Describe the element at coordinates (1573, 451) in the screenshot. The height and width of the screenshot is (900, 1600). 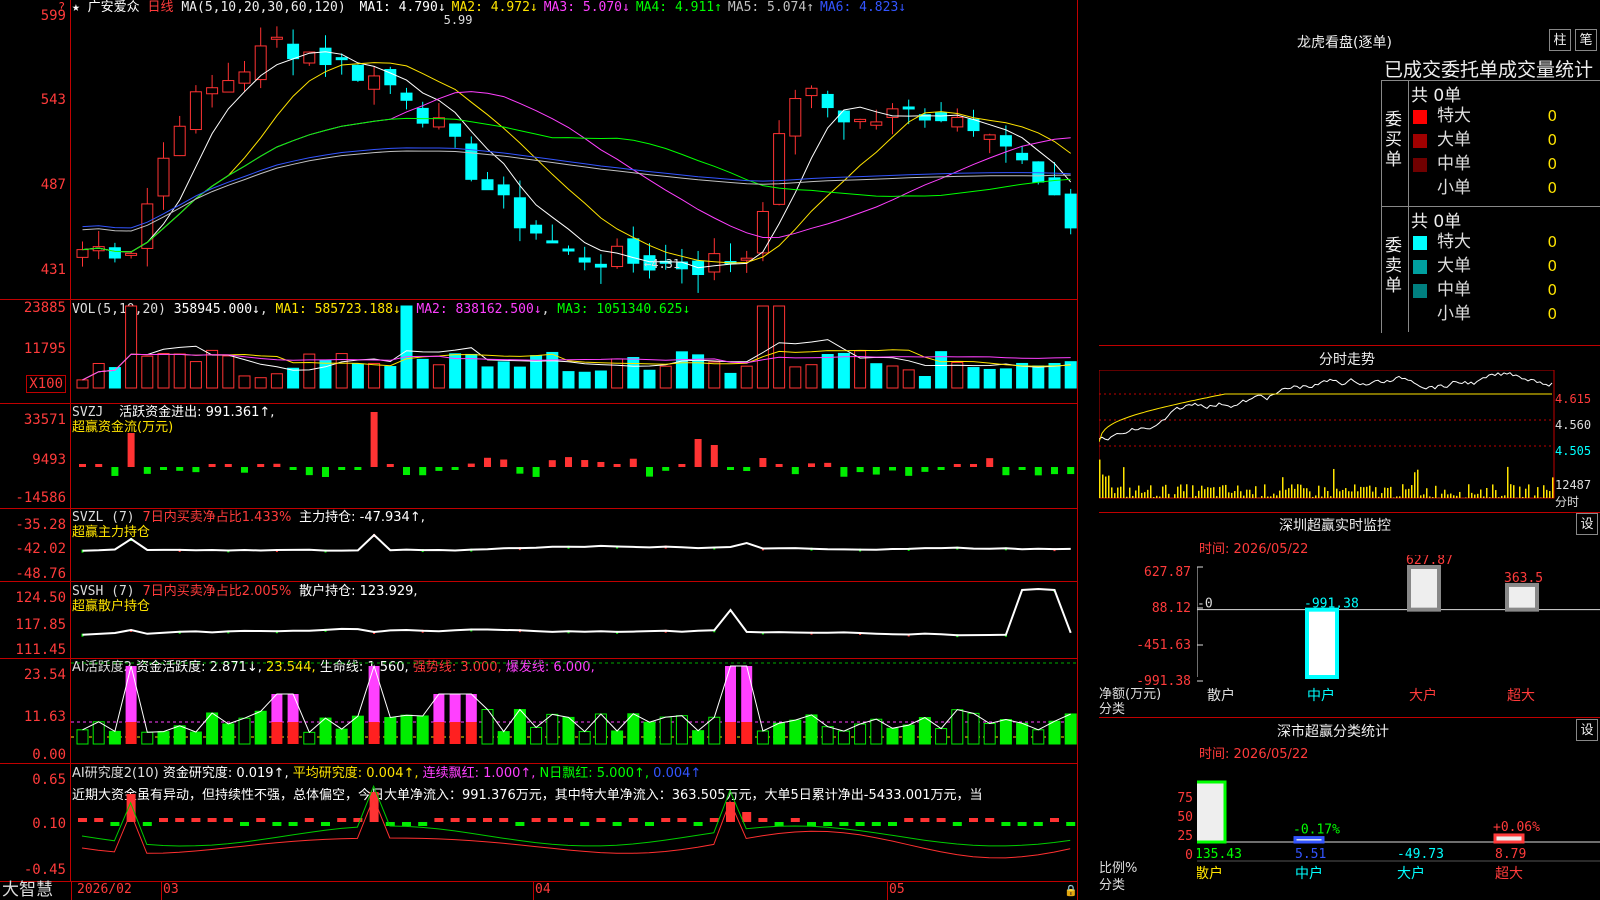
I see `intraday-tick-2: 4.505` at that location.